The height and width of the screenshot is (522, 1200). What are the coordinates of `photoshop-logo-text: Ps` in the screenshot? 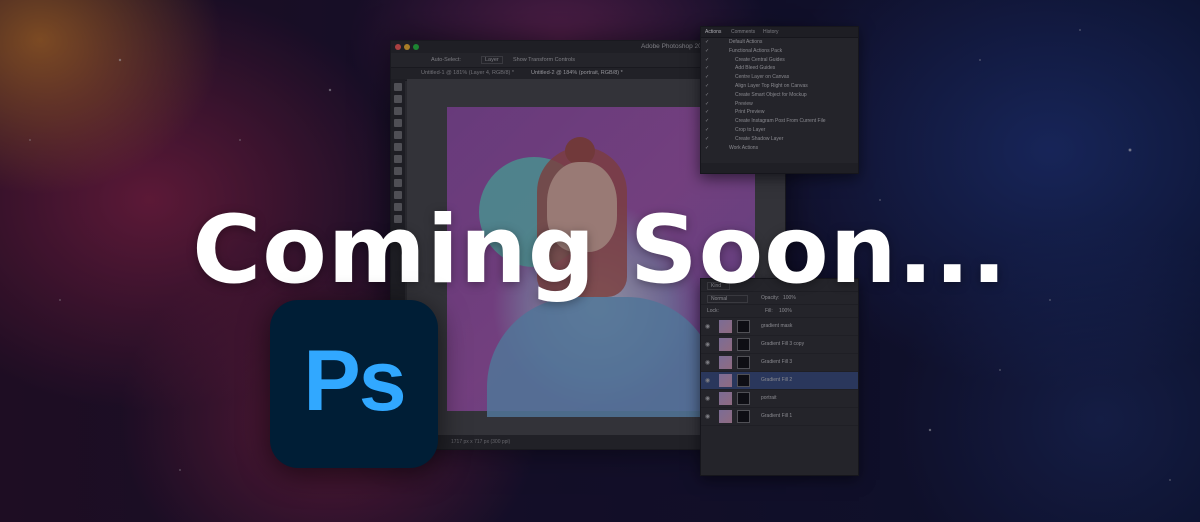 It's located at (354, 381).